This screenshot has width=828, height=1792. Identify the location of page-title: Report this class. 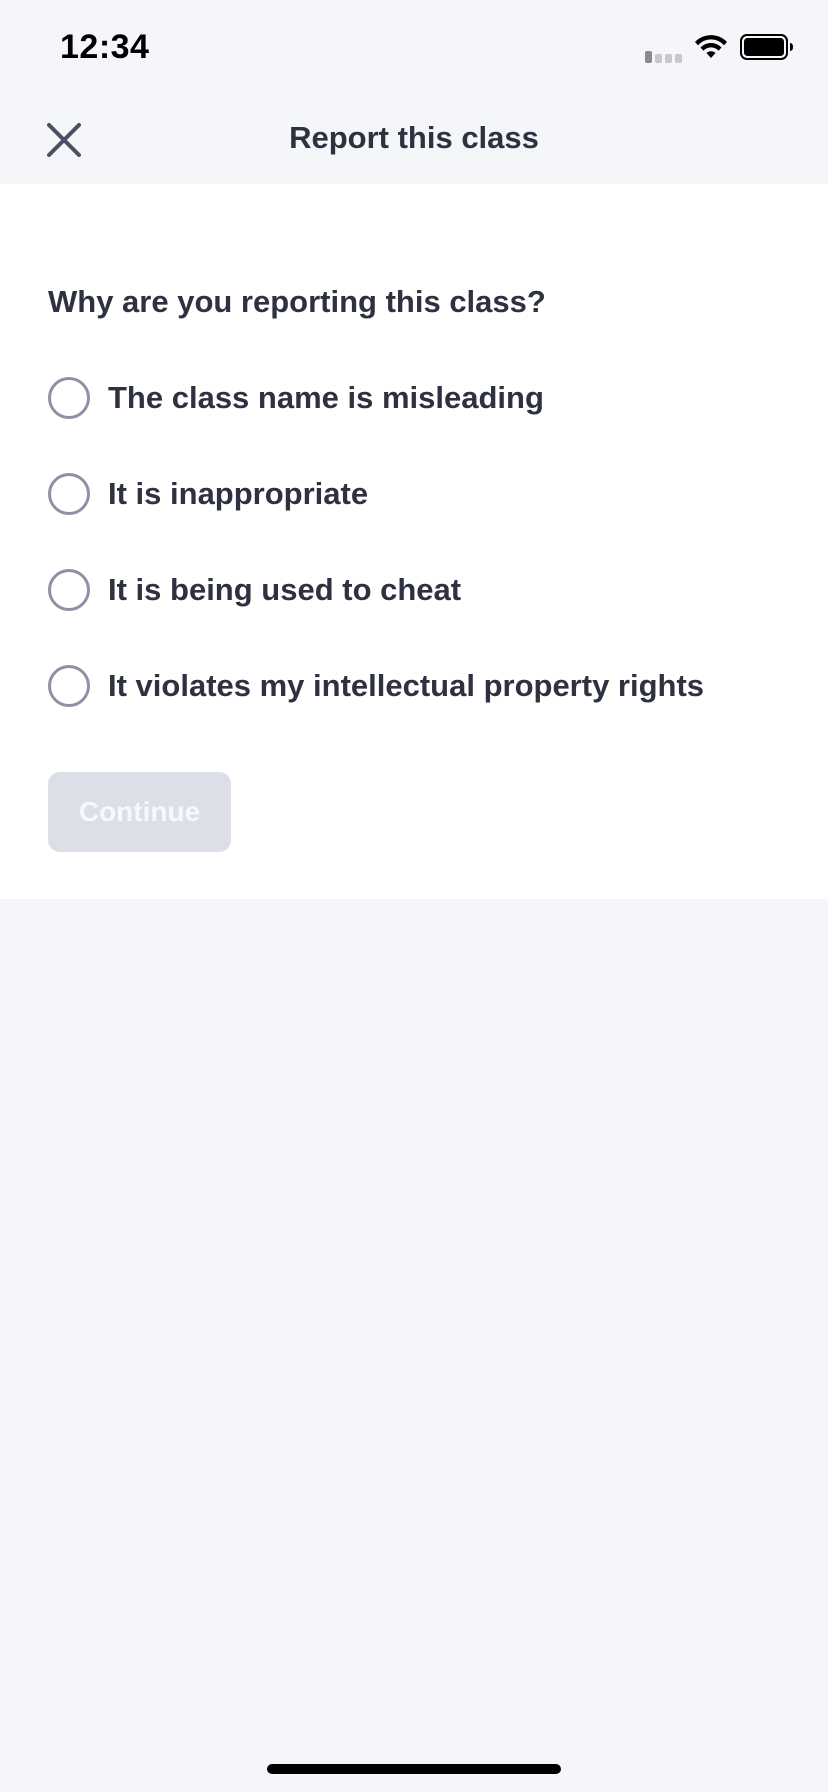
(414, 137).